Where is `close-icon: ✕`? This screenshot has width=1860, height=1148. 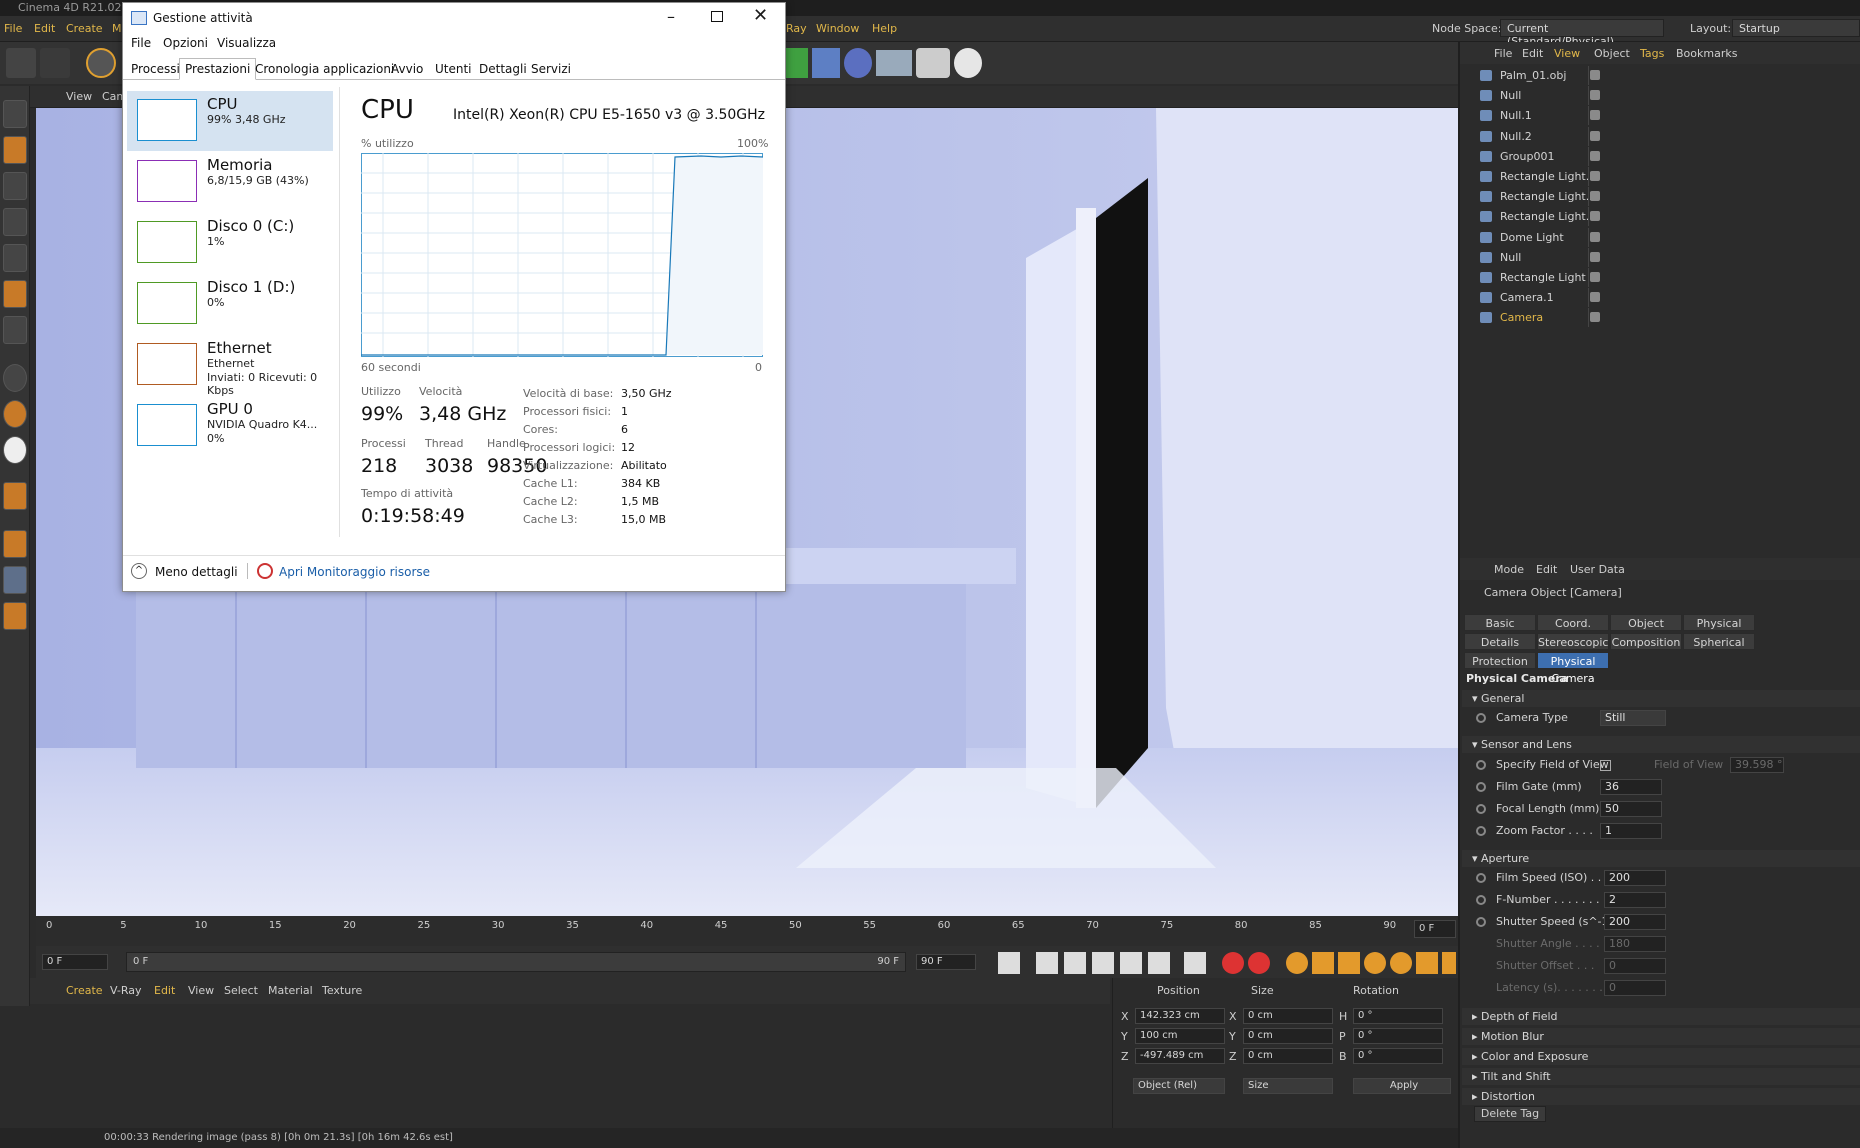
close-icon: ✕ is located at coordinates (760, 15).